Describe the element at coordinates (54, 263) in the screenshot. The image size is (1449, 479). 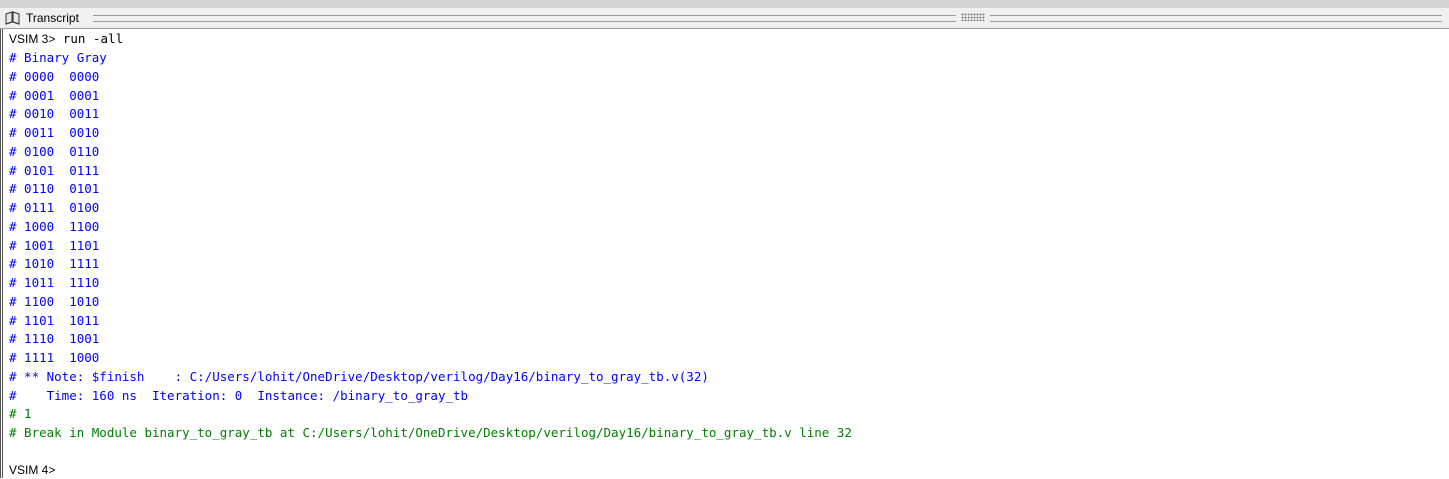
I see `output-row: # 1010 1111` at that location.